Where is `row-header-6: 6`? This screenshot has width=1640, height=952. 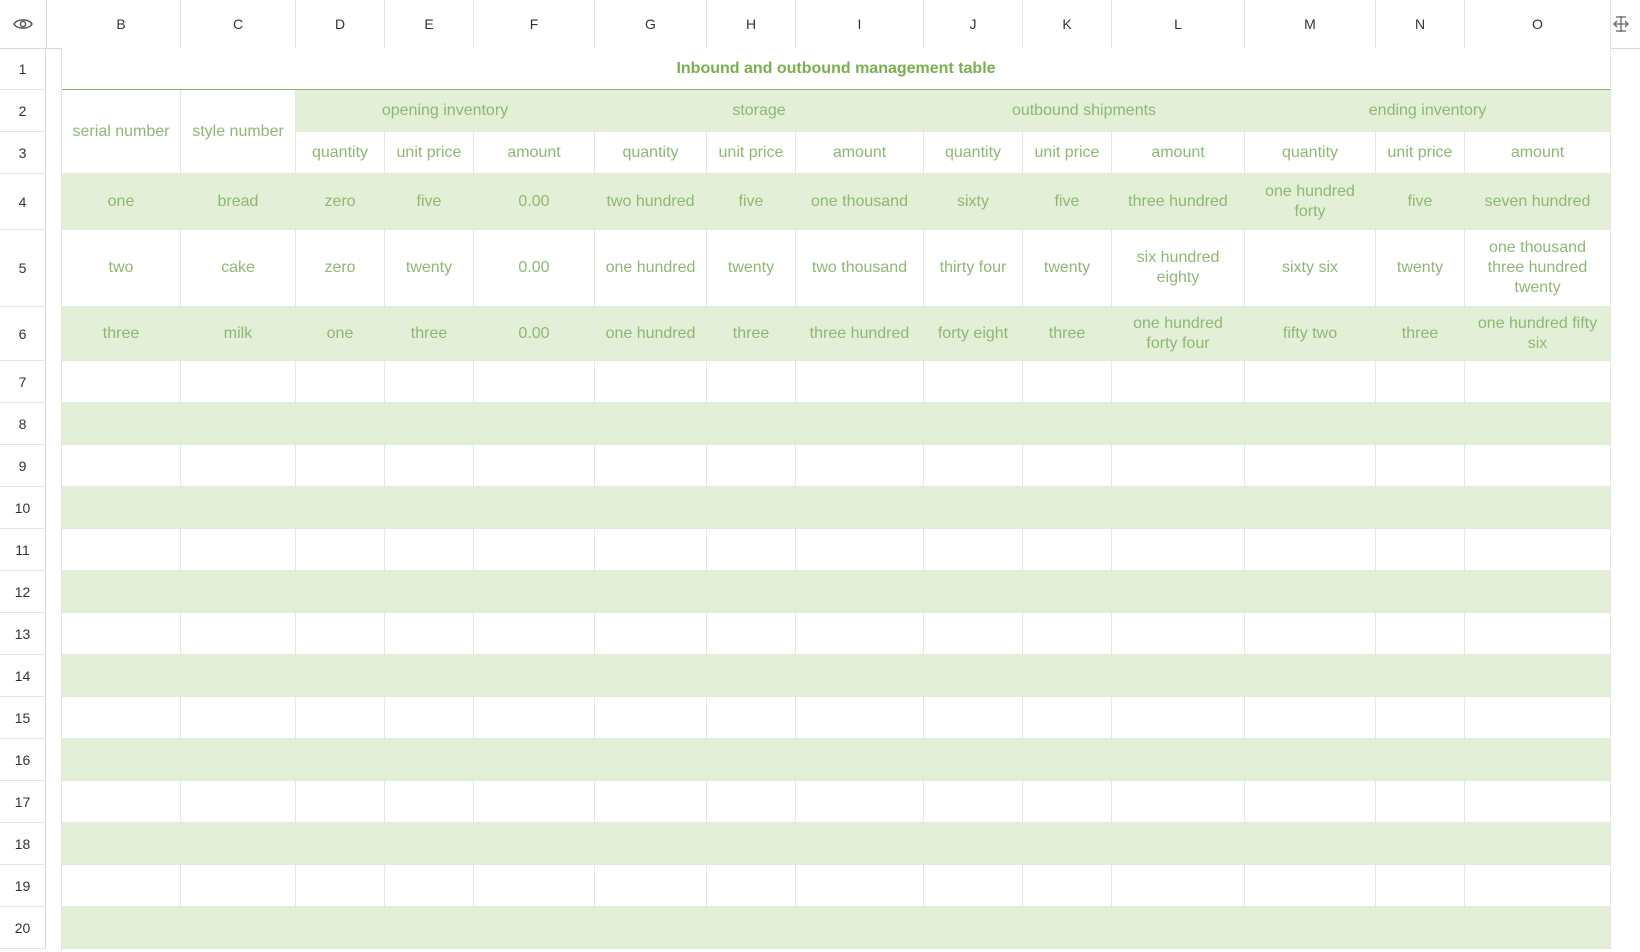
row-header-6: 6 is located at coordinates (23, 334).